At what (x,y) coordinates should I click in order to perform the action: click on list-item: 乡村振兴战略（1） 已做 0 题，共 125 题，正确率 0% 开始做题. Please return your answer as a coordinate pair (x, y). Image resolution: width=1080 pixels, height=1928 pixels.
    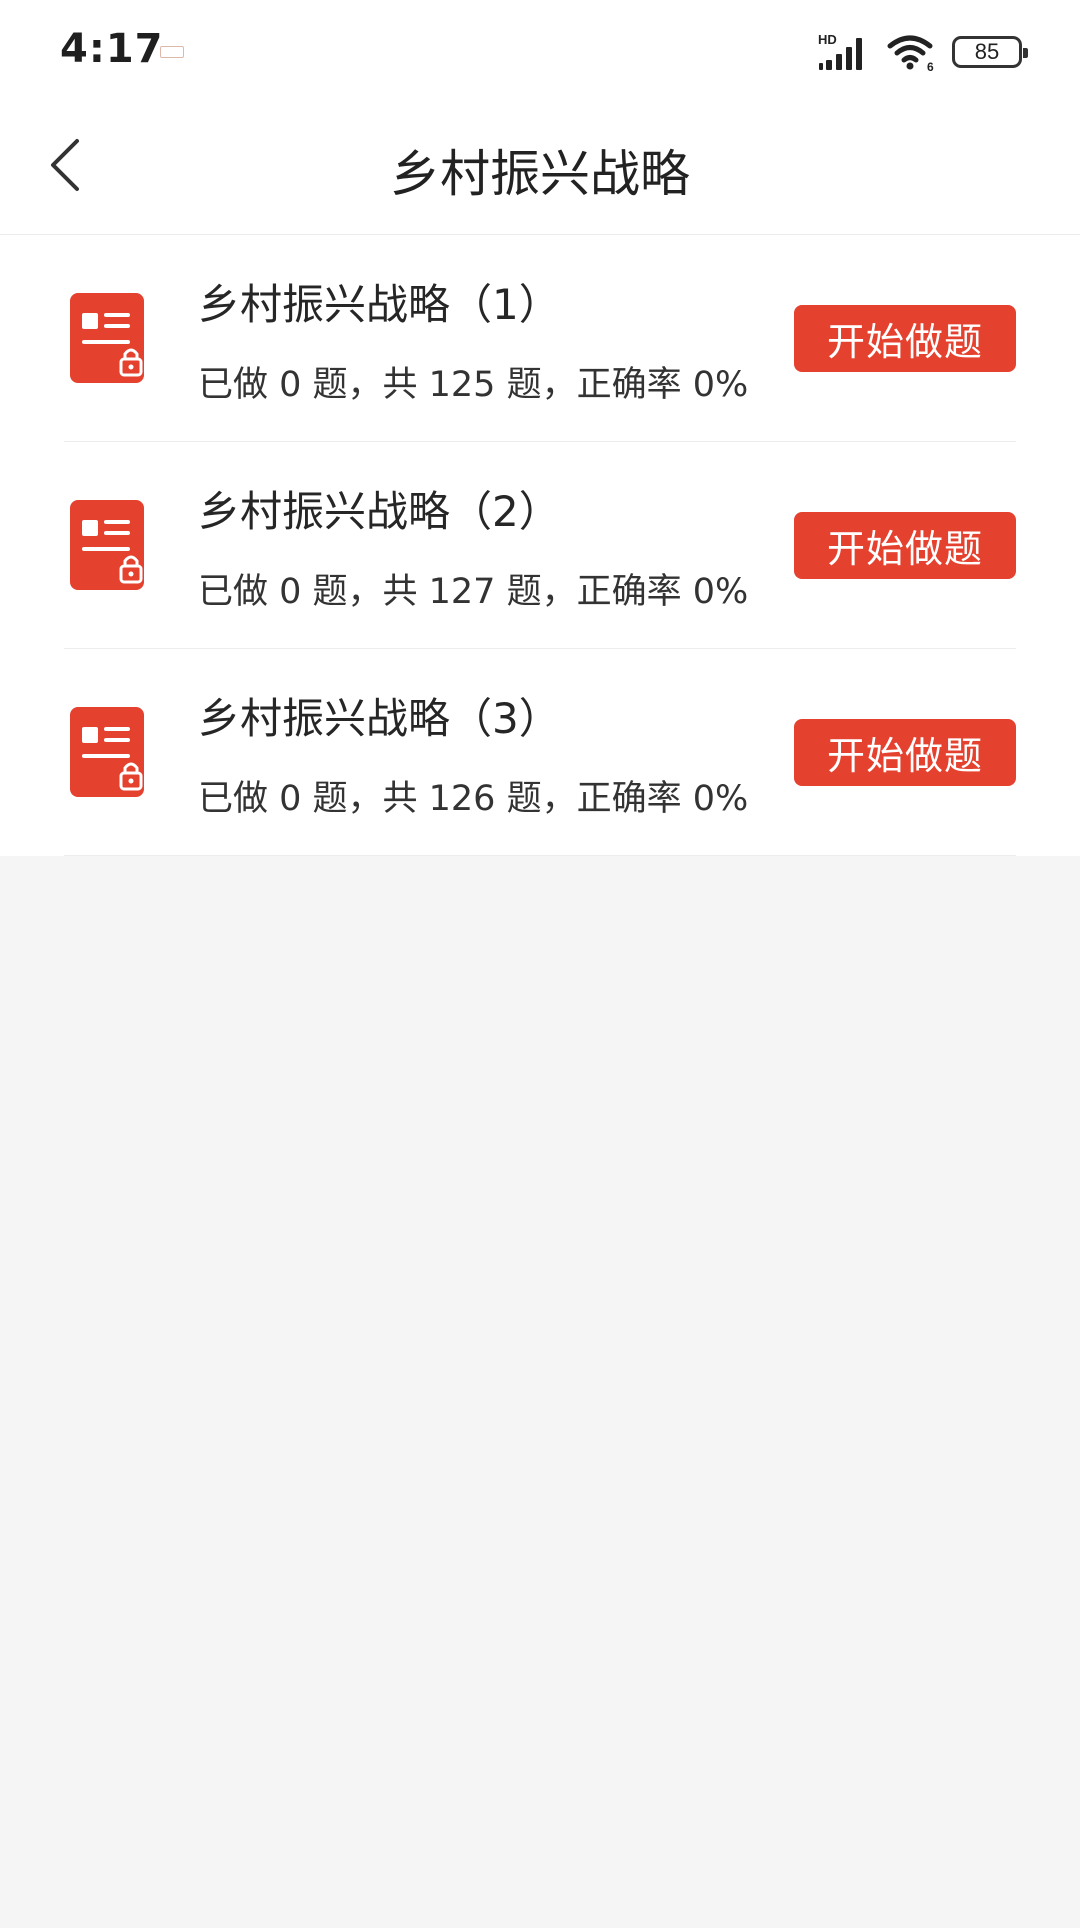
    Looking at the image, I should click on (540, 338).